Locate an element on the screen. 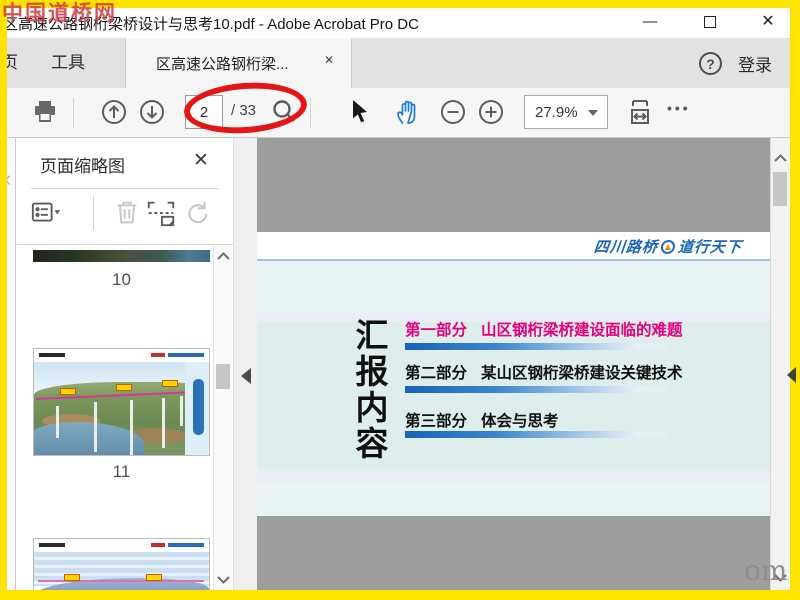  thumbnails-scrollbar is located at coordinates (222, 418).